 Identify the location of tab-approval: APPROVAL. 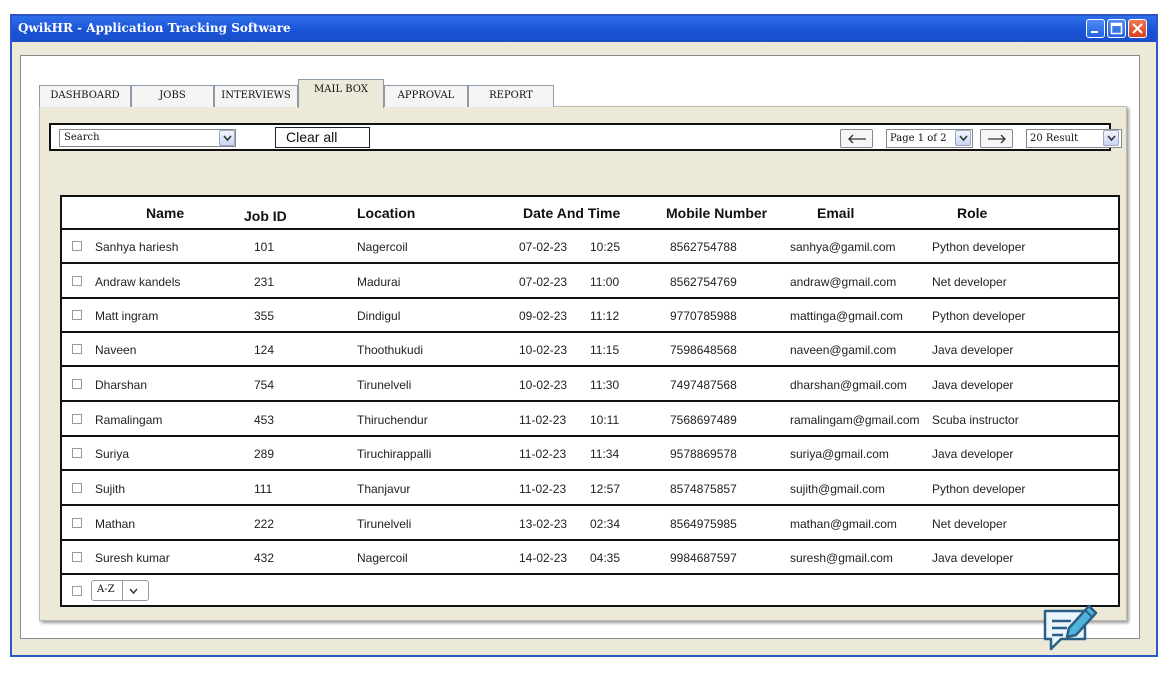
(426, 96).